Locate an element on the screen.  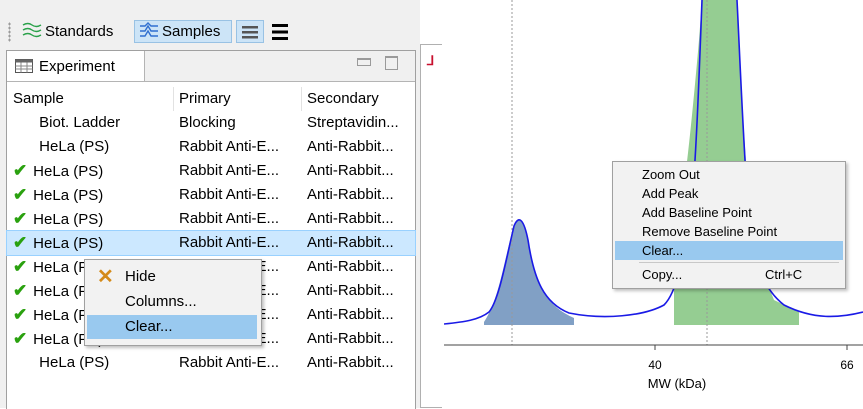
cell-sample: Biot. Ladder is located at coordinates (93, 123).